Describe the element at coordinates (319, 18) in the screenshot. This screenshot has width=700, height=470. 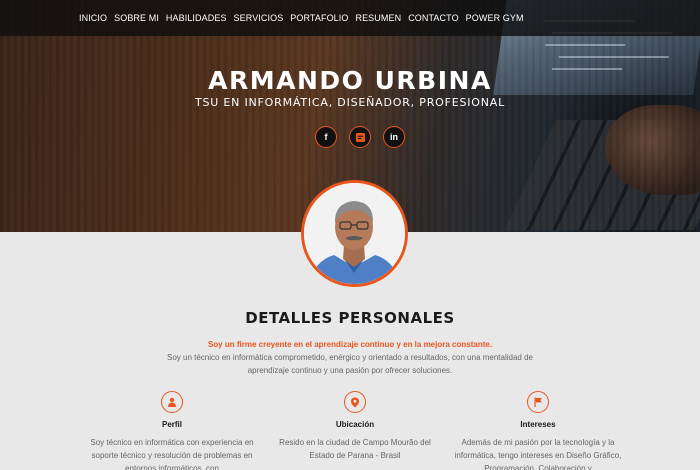
I see `nav-item-portafolio: PORTAFOLIO` at that location.